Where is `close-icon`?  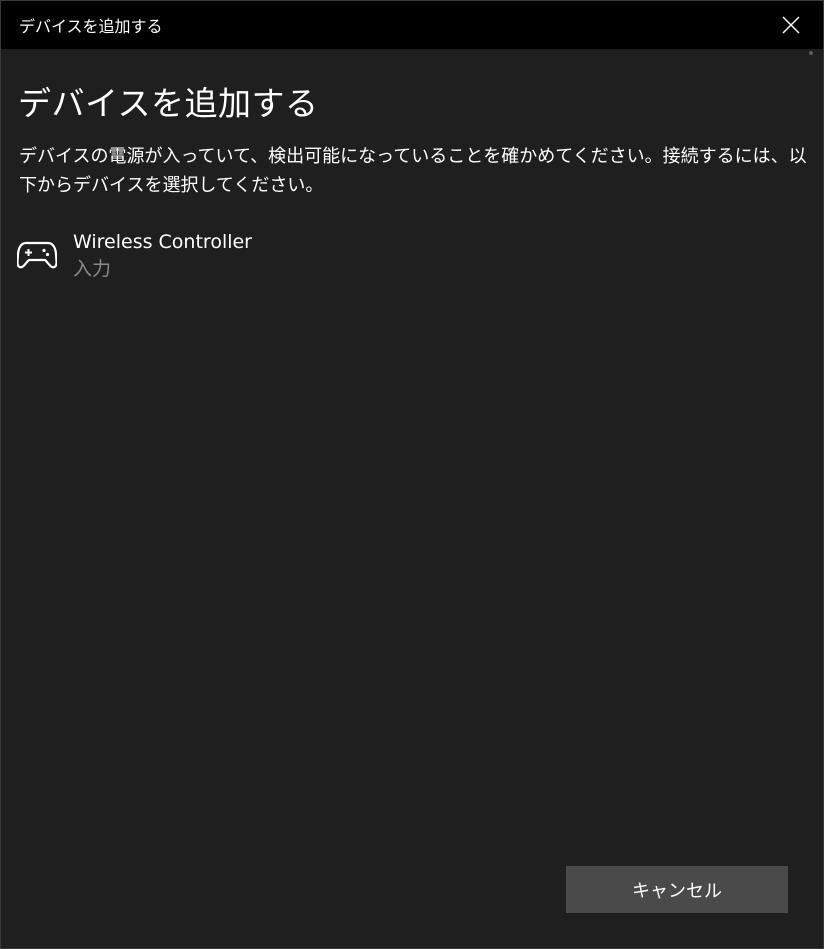
close-icon is located at coordinates (791, 25).